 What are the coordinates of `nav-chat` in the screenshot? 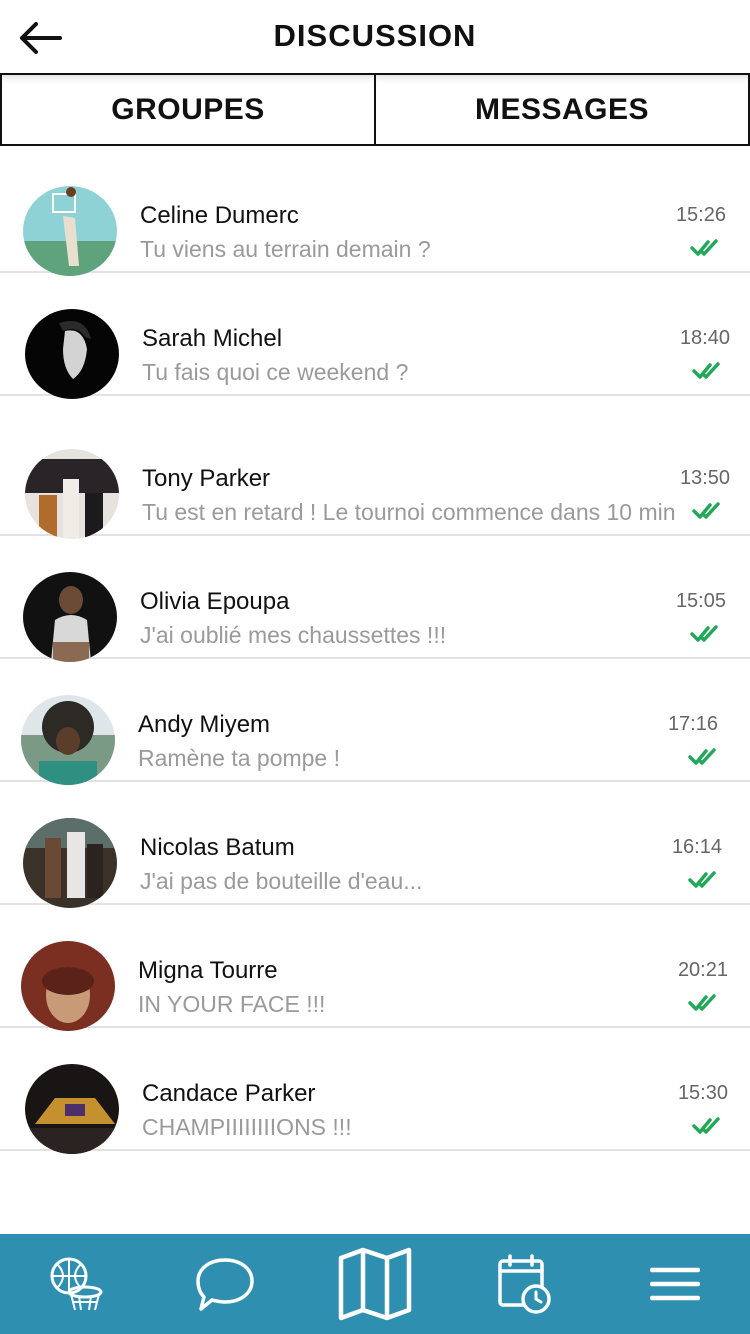 It's located at (225, 1284).